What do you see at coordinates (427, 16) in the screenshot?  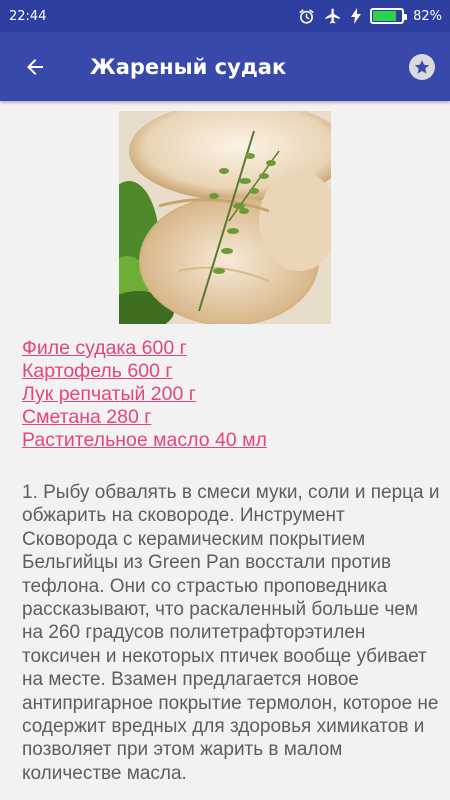 I see `battery-percent: 82%` at bounding box center [427, 16].